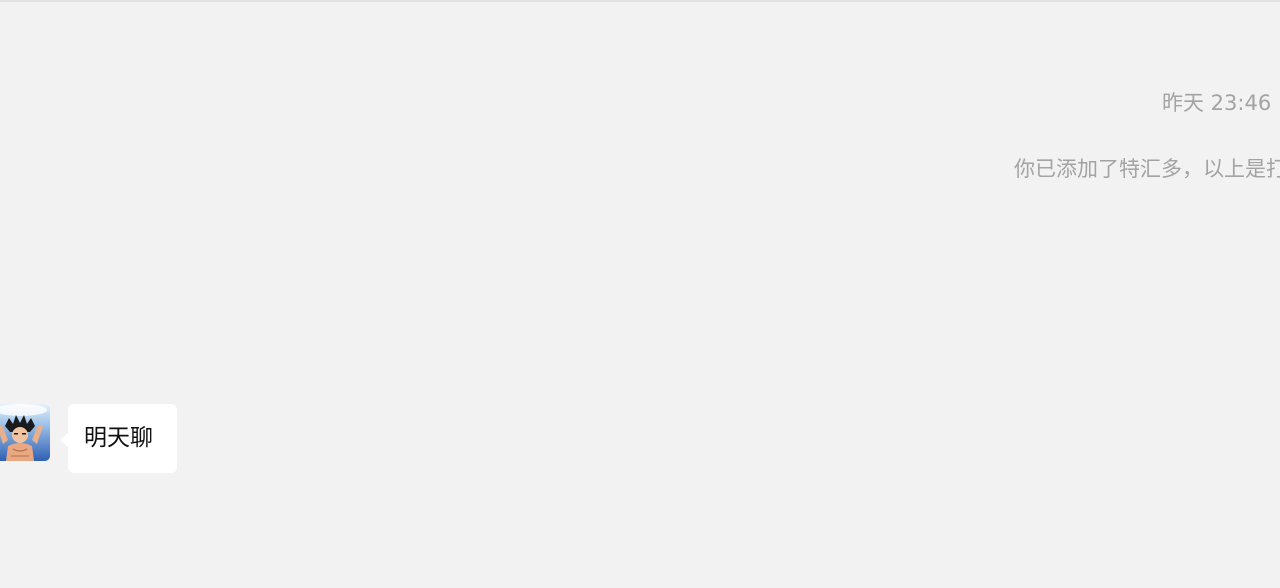 The image size is (1280, 588). Describe the element at coordinates (122, 438) in the screenshot. I see `message-bubble: 明天聊` at that location.